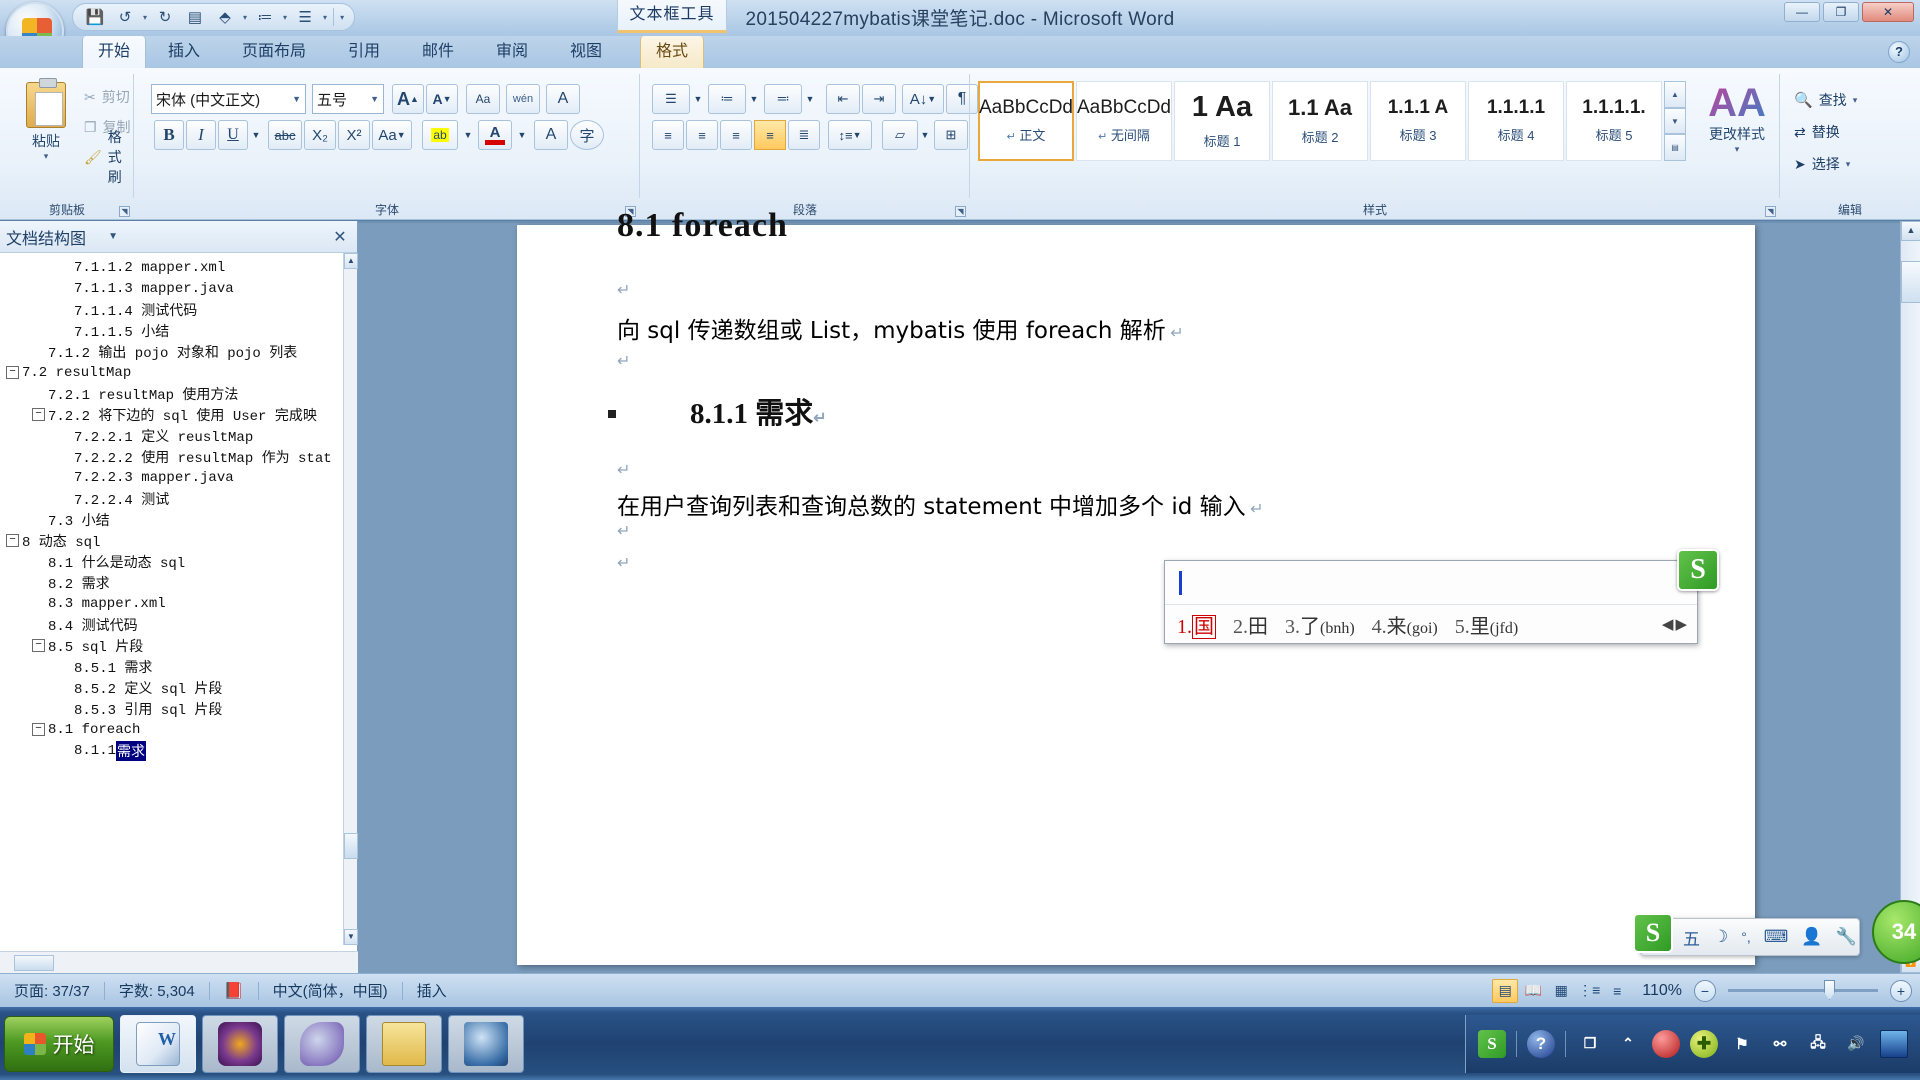 This screenshot has width=1920, height=1080. Describe the element at coordinates (810, 99) in the screenshot. I see `multilevel-dropdown-icon: ▼` at that location.